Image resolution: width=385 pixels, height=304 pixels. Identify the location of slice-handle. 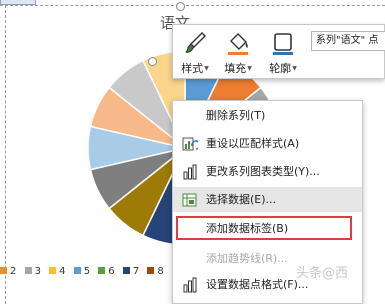
(152, 61).